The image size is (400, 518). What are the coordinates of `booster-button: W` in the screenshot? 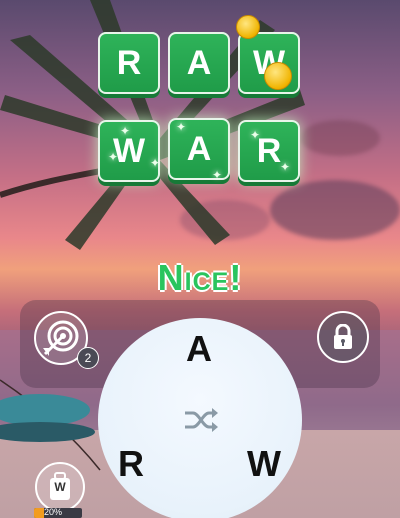 It's located at (60, 487).